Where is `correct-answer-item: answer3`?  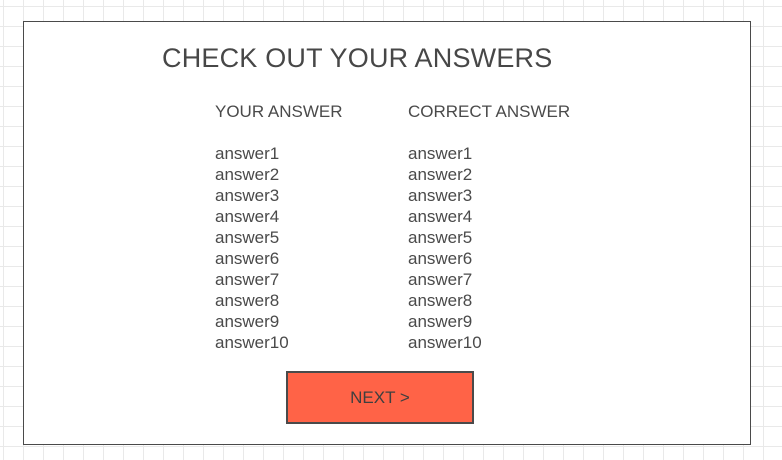 correct-answer-item: answer3 is located at coordinates (440, 195).